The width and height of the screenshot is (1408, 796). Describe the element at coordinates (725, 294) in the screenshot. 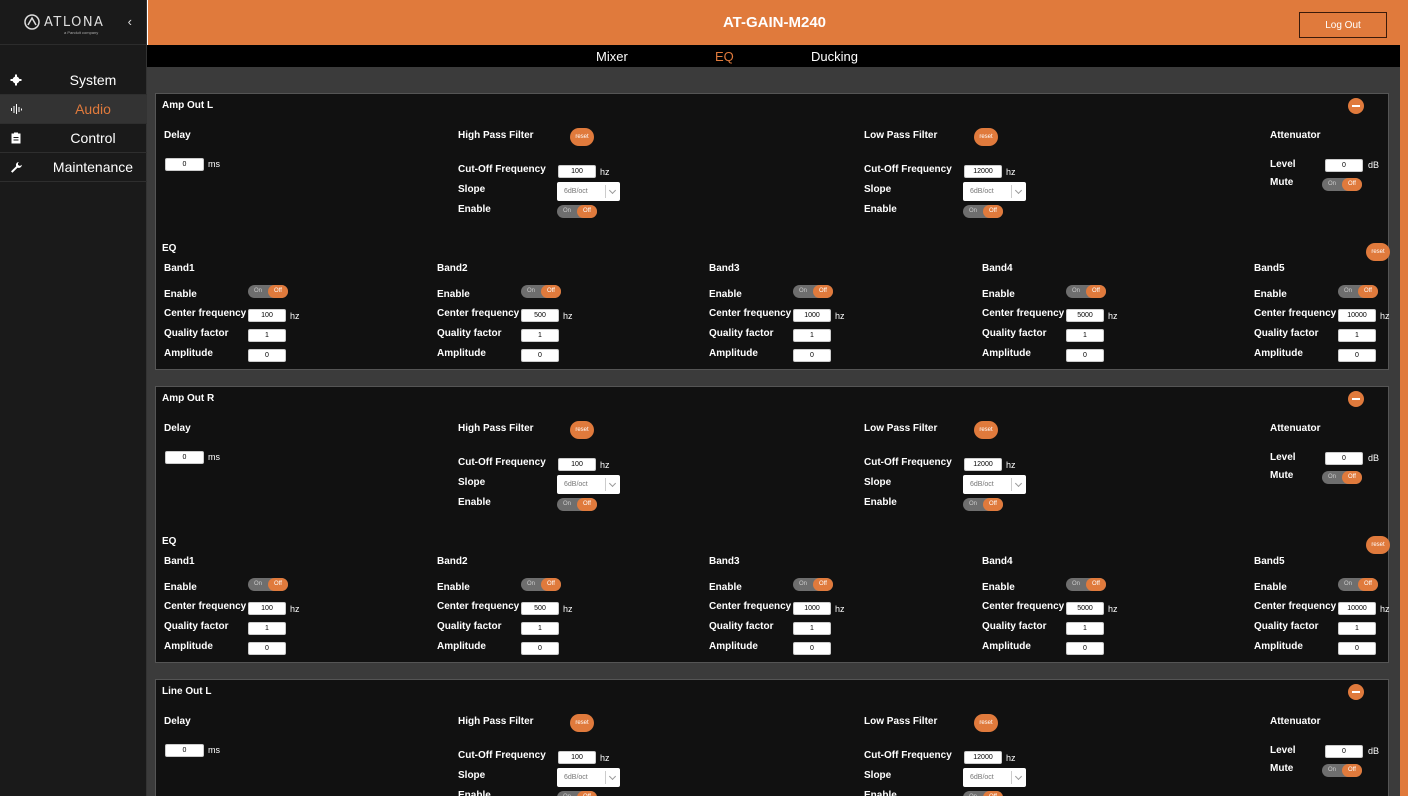

I see `band-enable-label: Enable` at that location.